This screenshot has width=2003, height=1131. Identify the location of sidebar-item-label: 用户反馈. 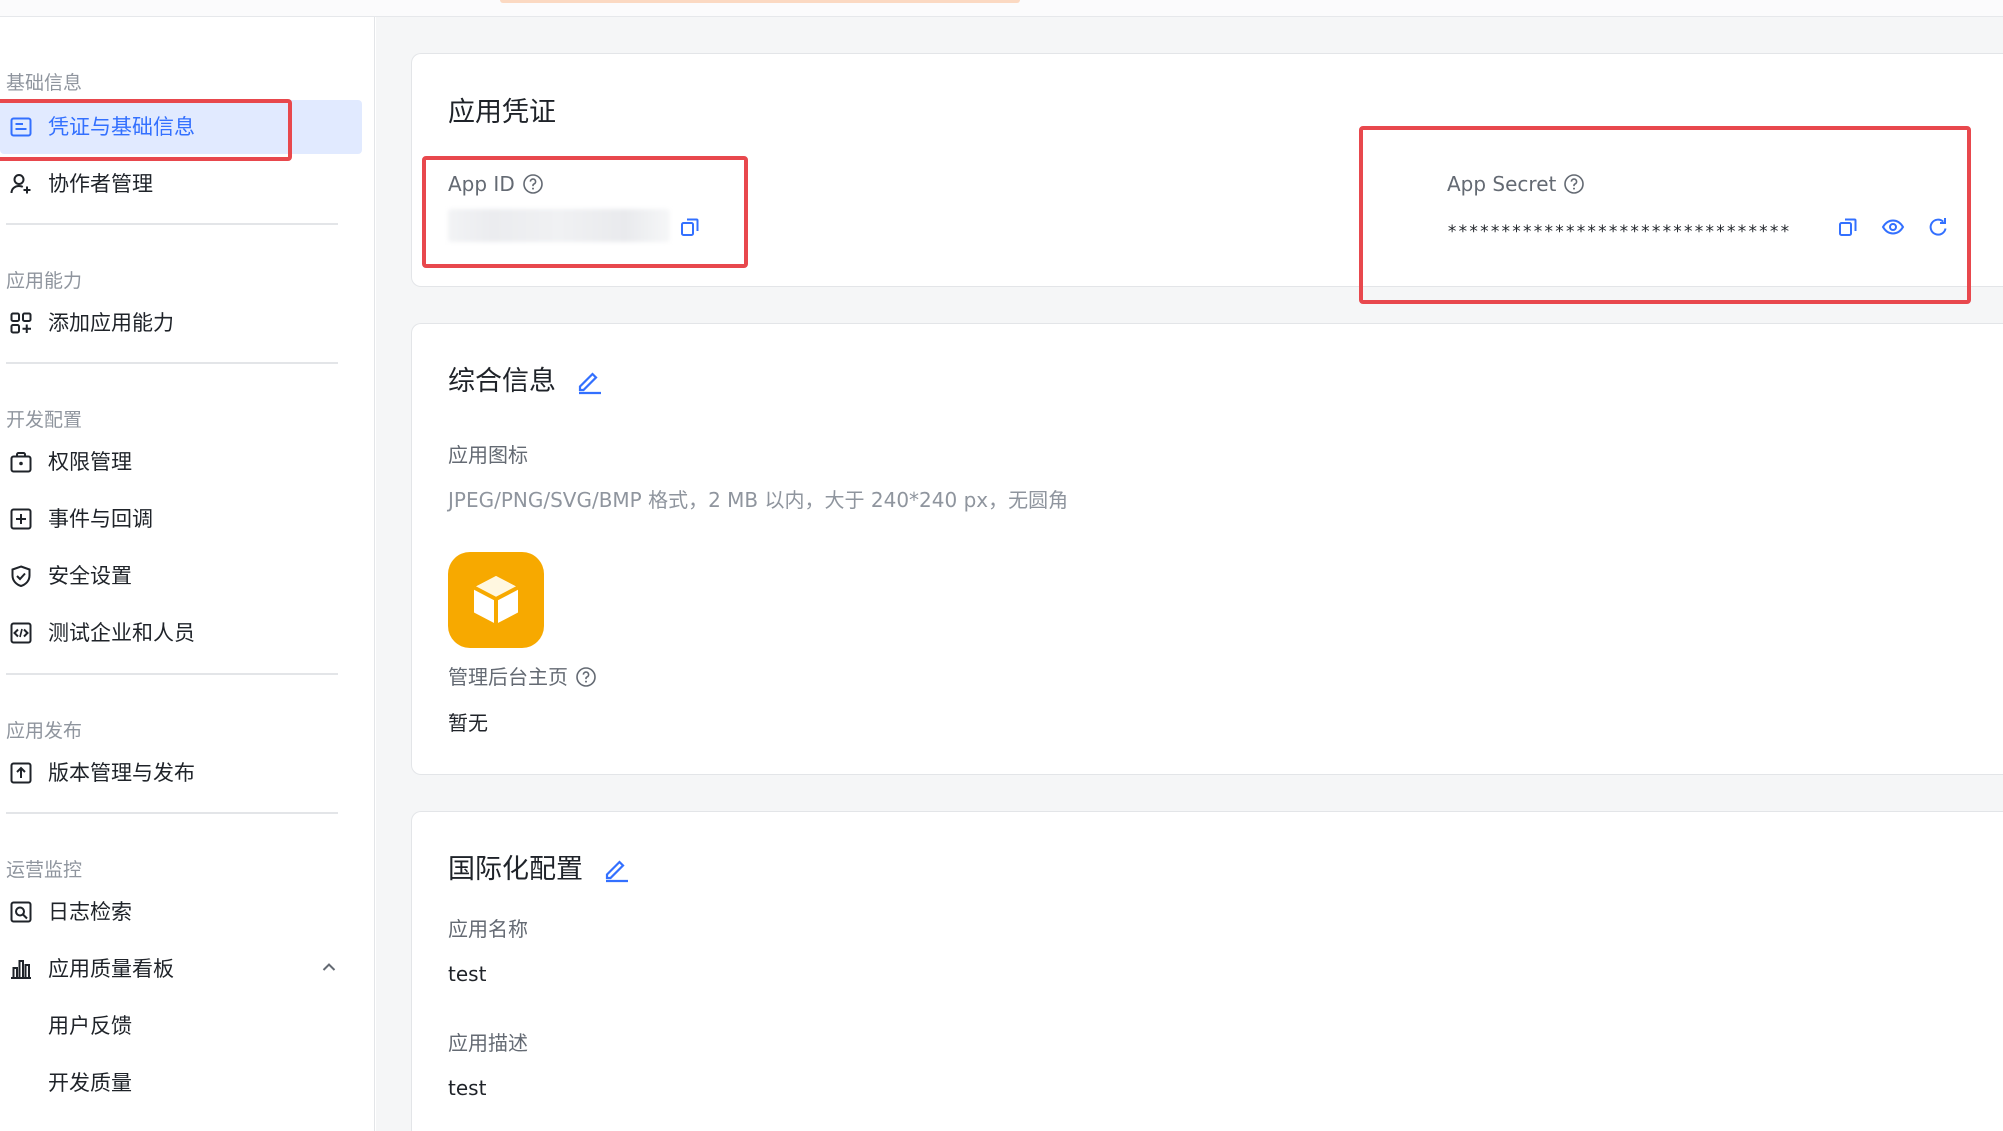
(90, 1026).